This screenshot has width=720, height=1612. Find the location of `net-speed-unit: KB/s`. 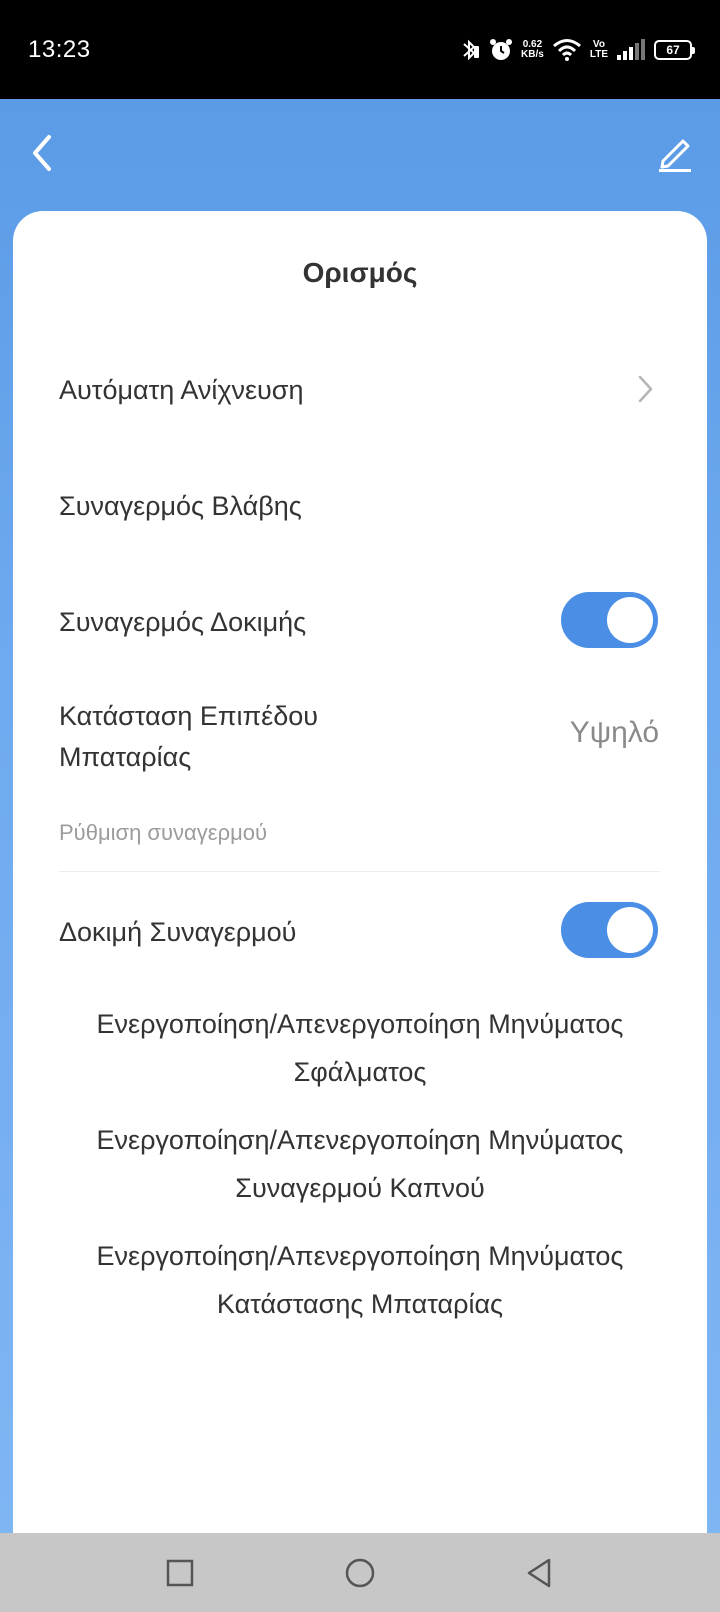

net-speed-unit: KB/s is located at coordinates (532, 54).